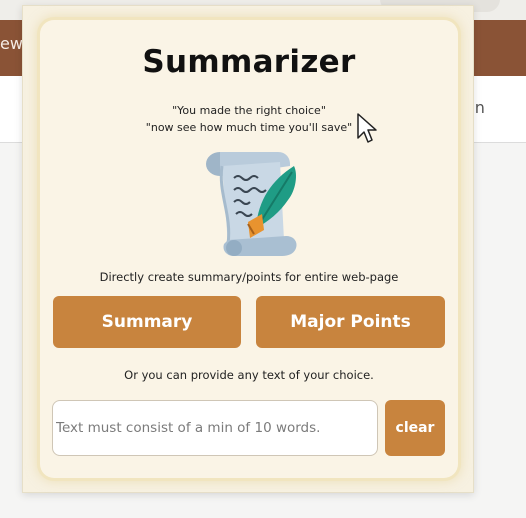 This screenshot has height=518, width=526. What do you see at coordinates (215, 428) in the screenshot?
I see `custom-text-input` at bounding box center [215, 428].